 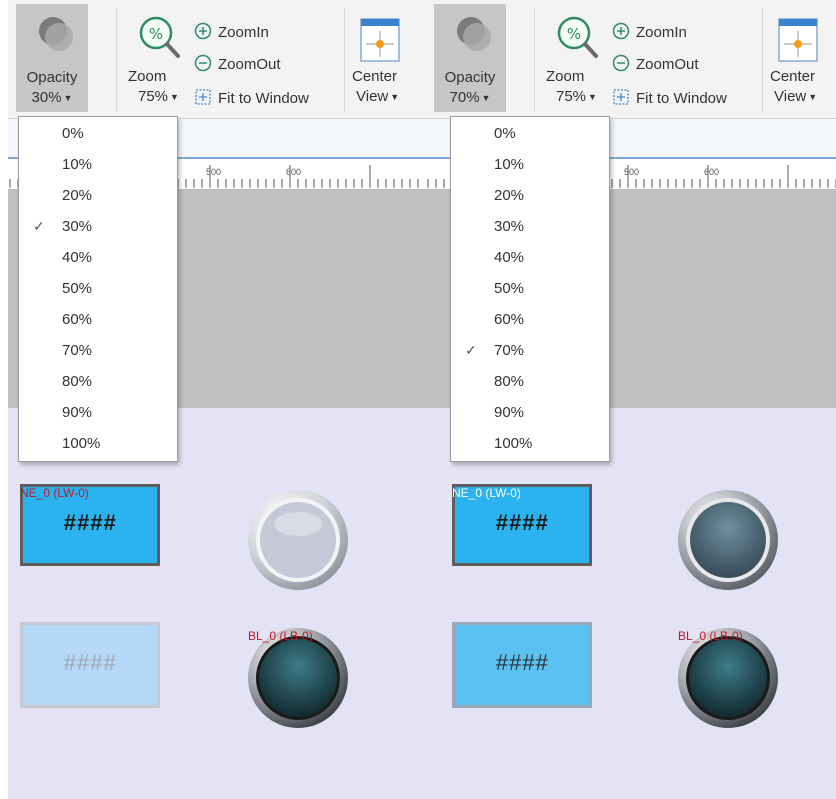 I want to click on opacity-value: 30% ▼, so click(x=52, y=97).